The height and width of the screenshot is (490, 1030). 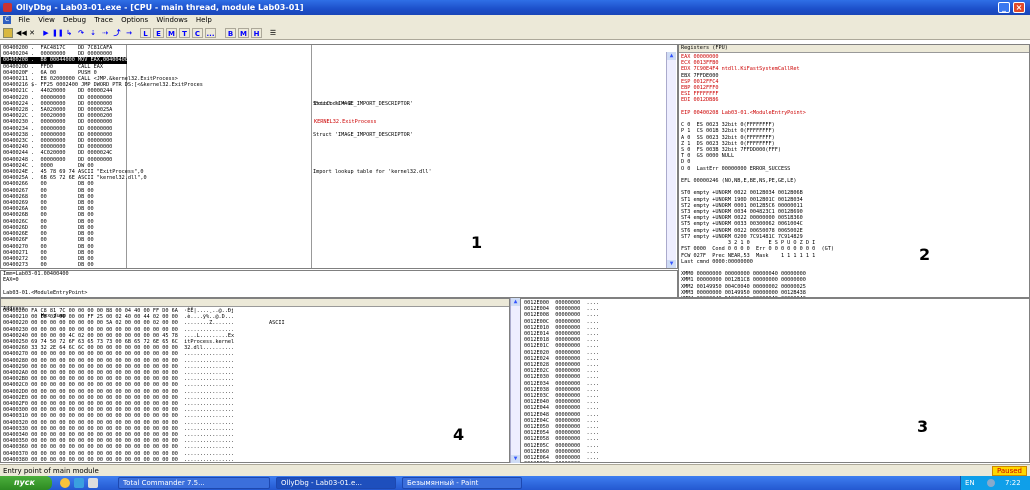 I want to click on stack-scrollbar: ▲ ▼, so click(x=515, y=380).